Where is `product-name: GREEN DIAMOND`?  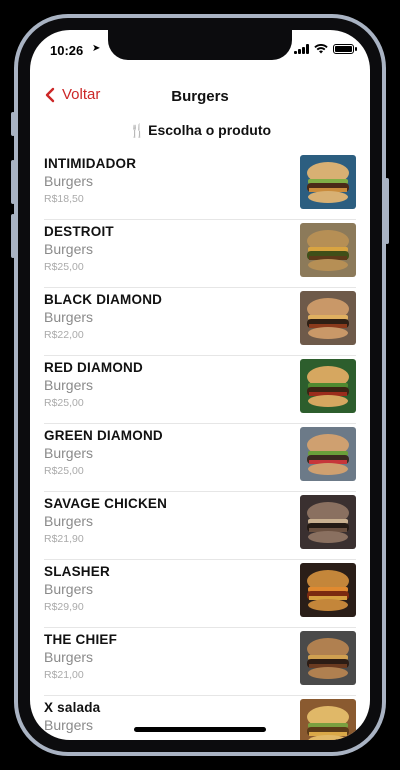 product-name: GREEN DIAMOND is located at coordinates (103, 435).